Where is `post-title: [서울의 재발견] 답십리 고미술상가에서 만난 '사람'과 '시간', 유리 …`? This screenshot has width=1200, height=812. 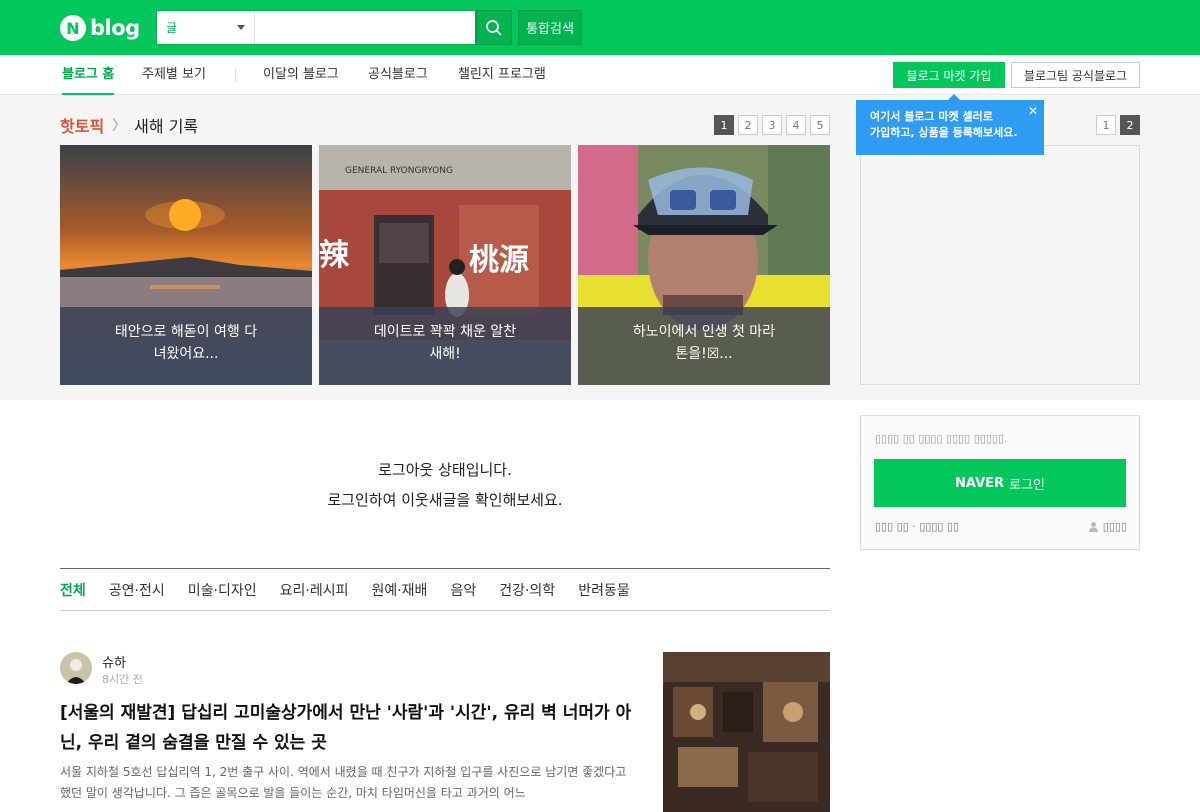
post-title: [서울의 재발견] 답십리 고미술상가에서 만난 '사람'과 '시간', 유리 … is located at coordinates (350, 728).